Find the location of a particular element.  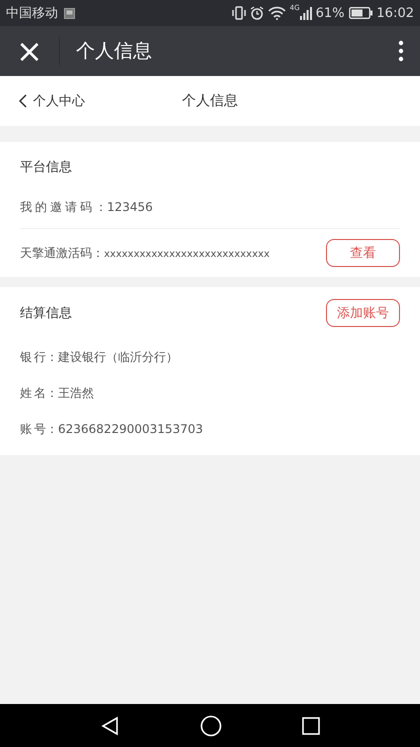

chevron-left-icon is located at coordinates (22, 101).